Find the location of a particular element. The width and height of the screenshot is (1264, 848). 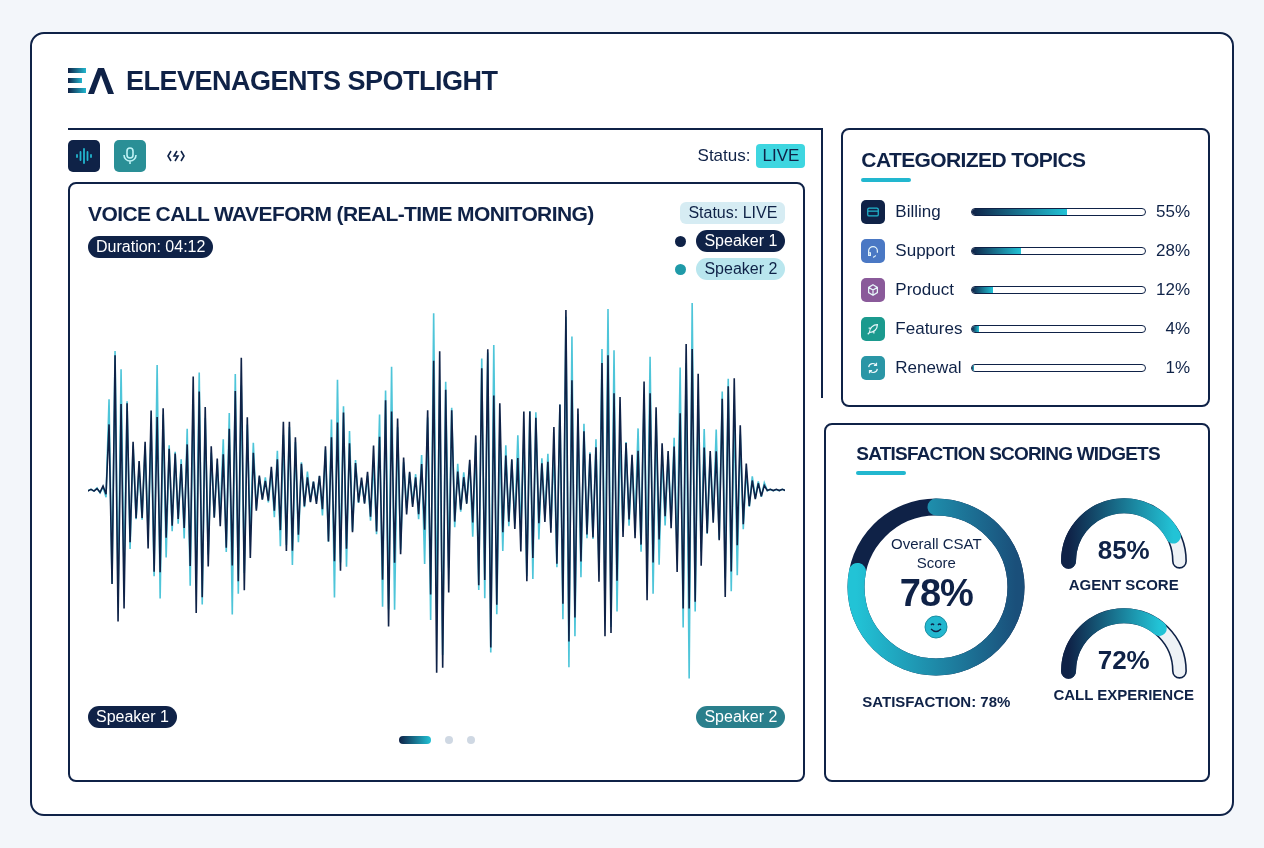

topics-title: CATEGORIZED TOPICS is located at coordinates (974, 160).